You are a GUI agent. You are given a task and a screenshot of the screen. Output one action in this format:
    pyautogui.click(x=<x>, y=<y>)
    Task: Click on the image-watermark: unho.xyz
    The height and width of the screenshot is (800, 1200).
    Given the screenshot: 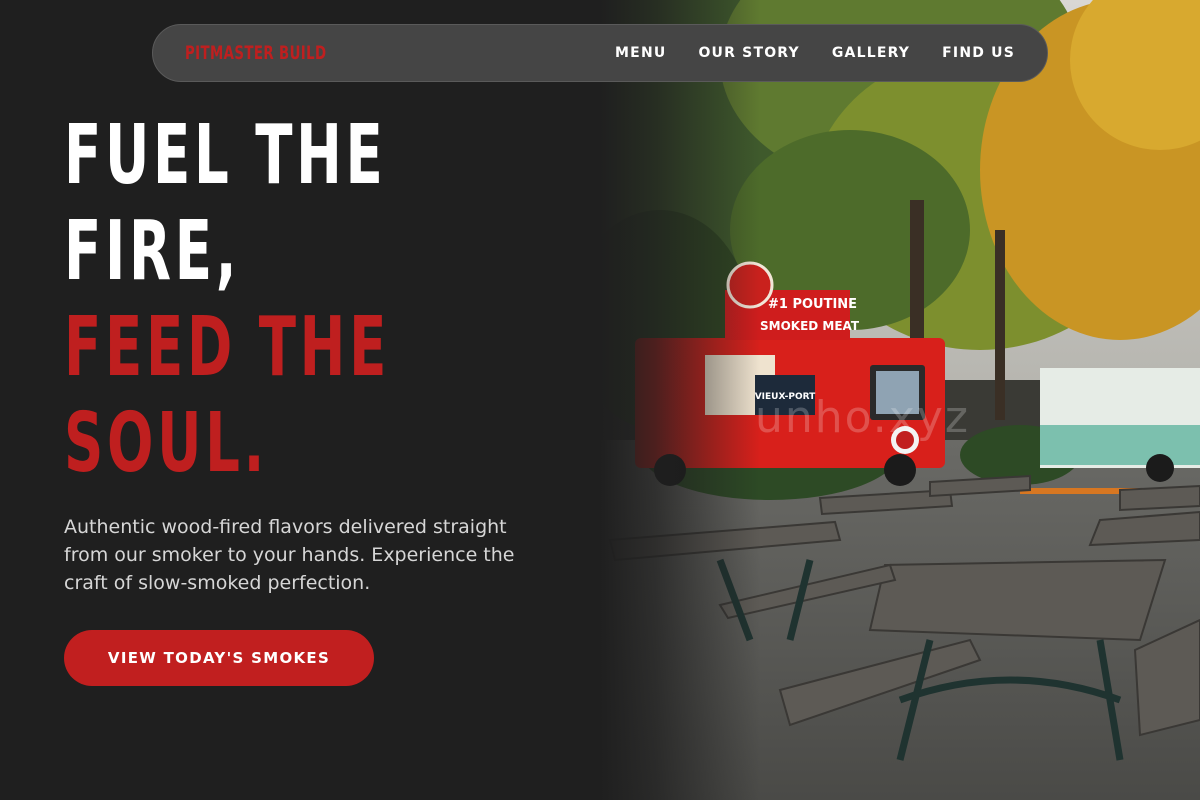 What is the action you would take?
    pyautogui.click(x=862, y=417)
    